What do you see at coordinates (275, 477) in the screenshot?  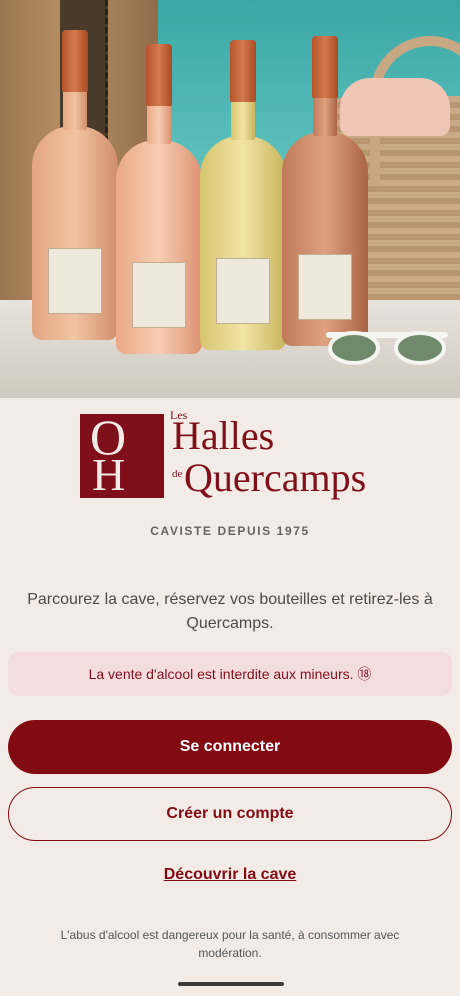 I see `logo-text-quercamps: Quercamps` at bounding box center [275, 477].